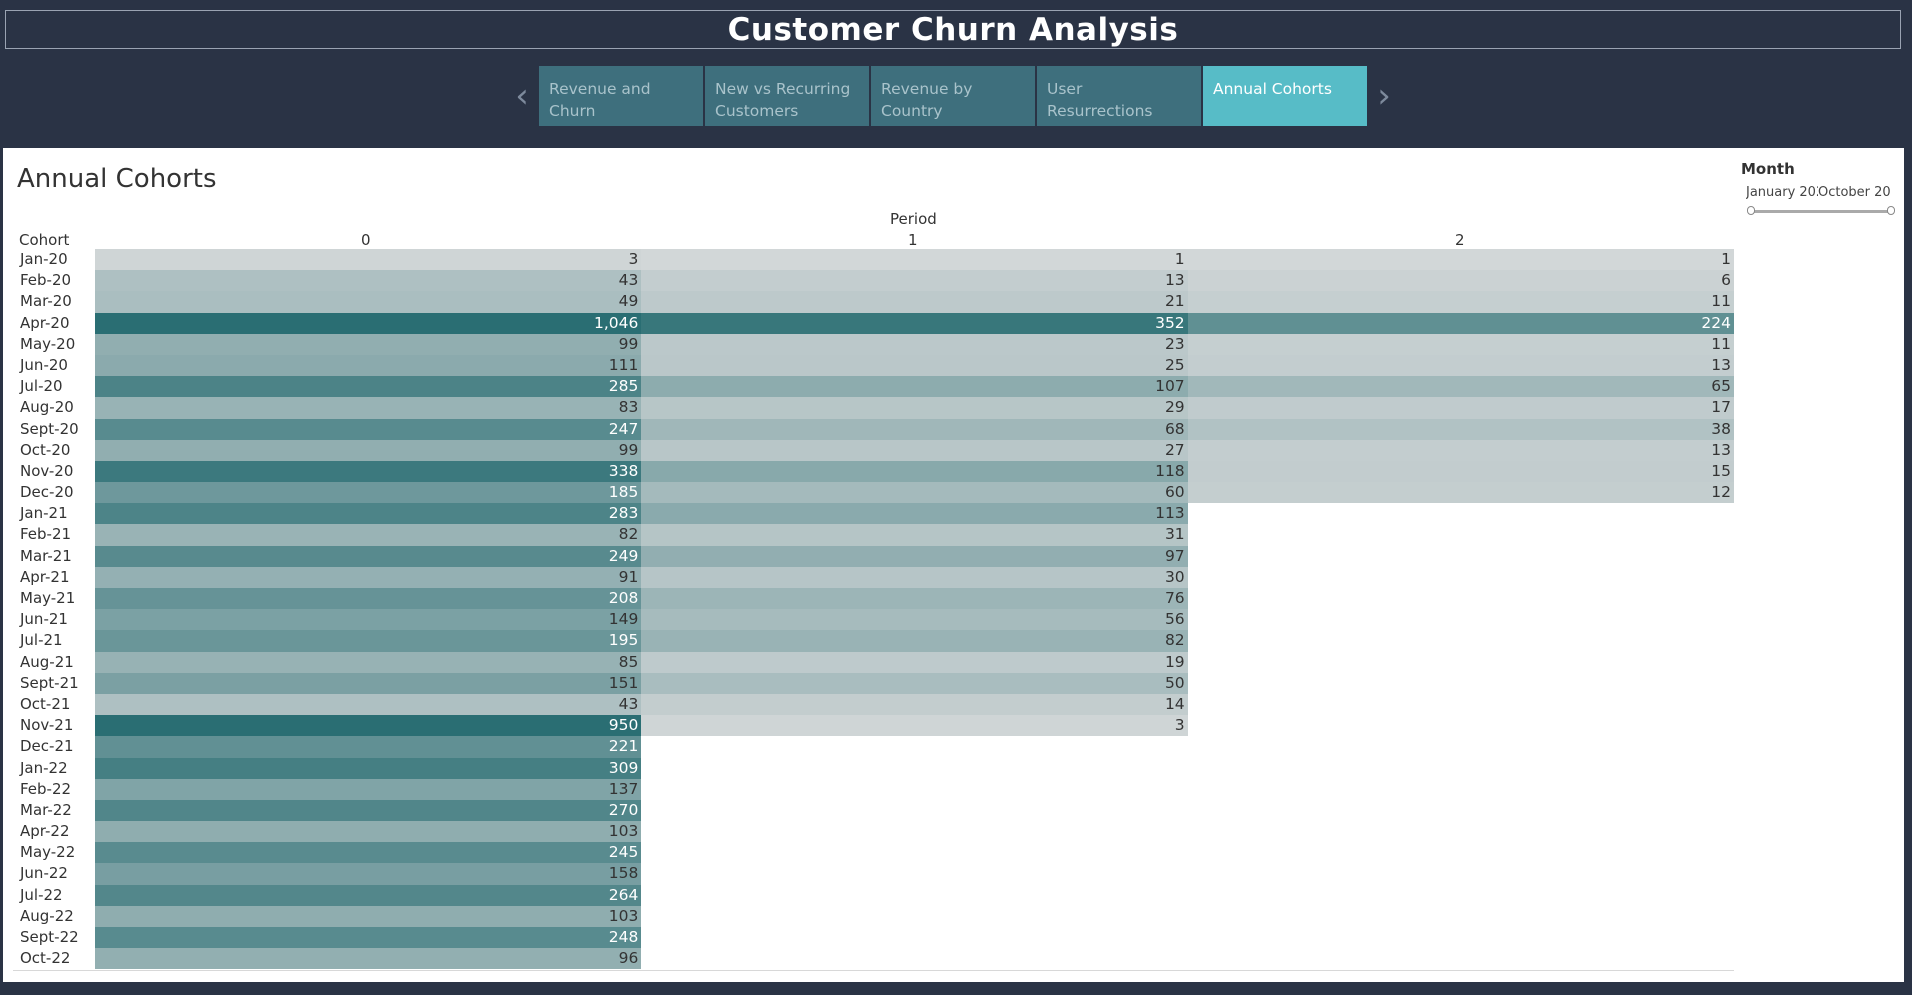 This screenshot has height=995, width=1912. What do you see at coordinates (914, 620) in the screenshot?
I see `heatmap-cell: 56` at bounding box center [914, 620].